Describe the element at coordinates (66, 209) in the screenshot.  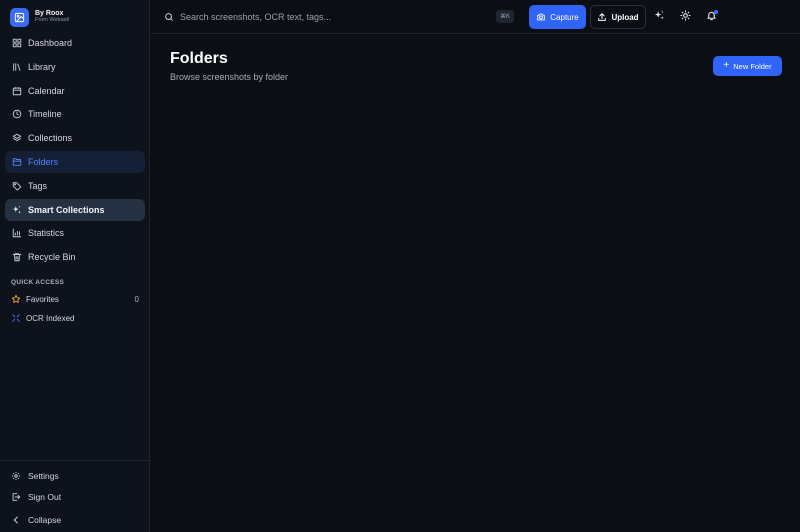
I see `sidebar-item-label: Smart Collections` at that location.